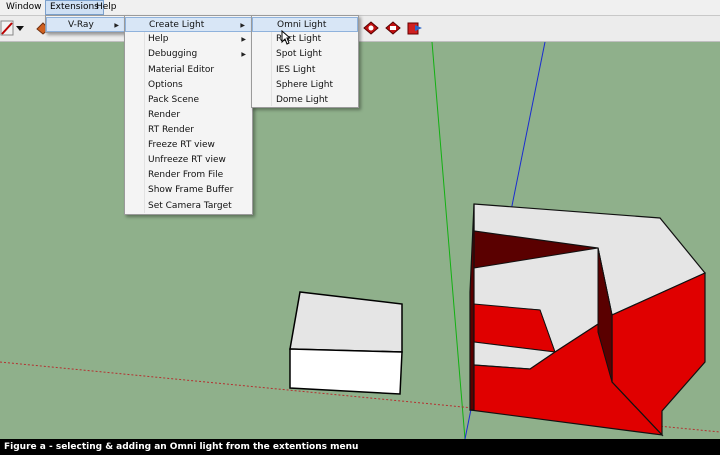 This screenshot has height=455, width=720. I want to click on menu-item-sphere-light: Sphere Light, so click(305, 85).